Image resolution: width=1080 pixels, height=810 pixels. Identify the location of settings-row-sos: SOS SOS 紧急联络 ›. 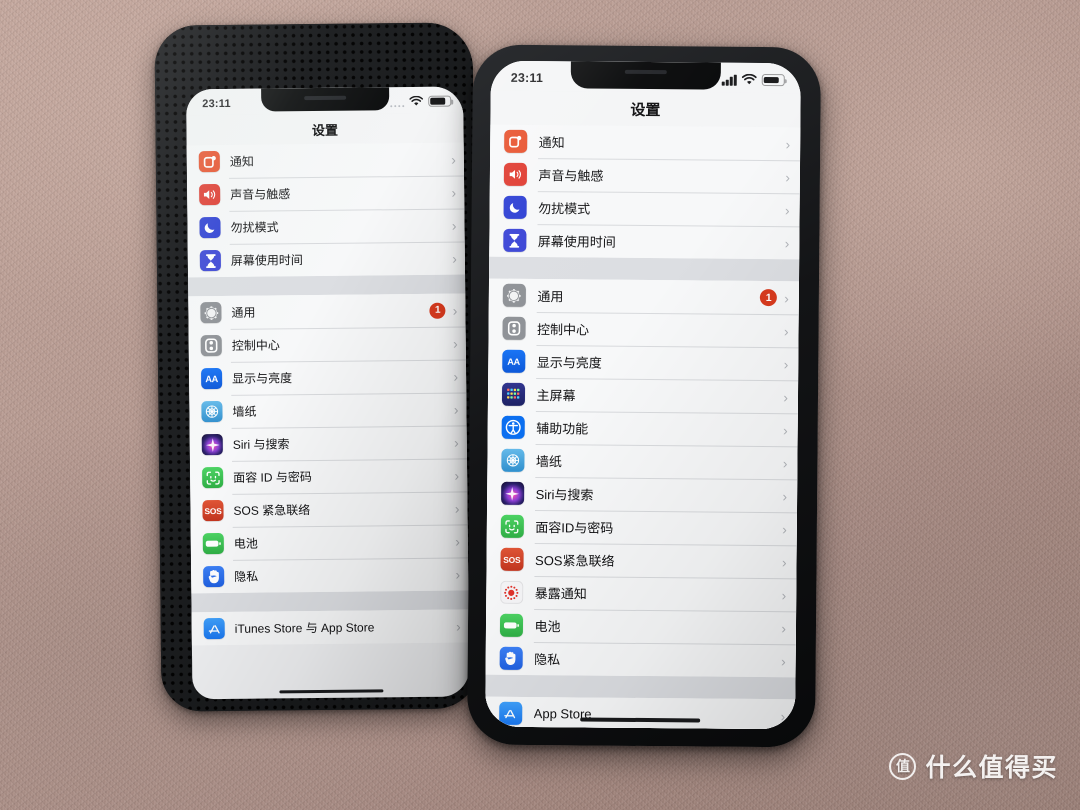
(329, 509).